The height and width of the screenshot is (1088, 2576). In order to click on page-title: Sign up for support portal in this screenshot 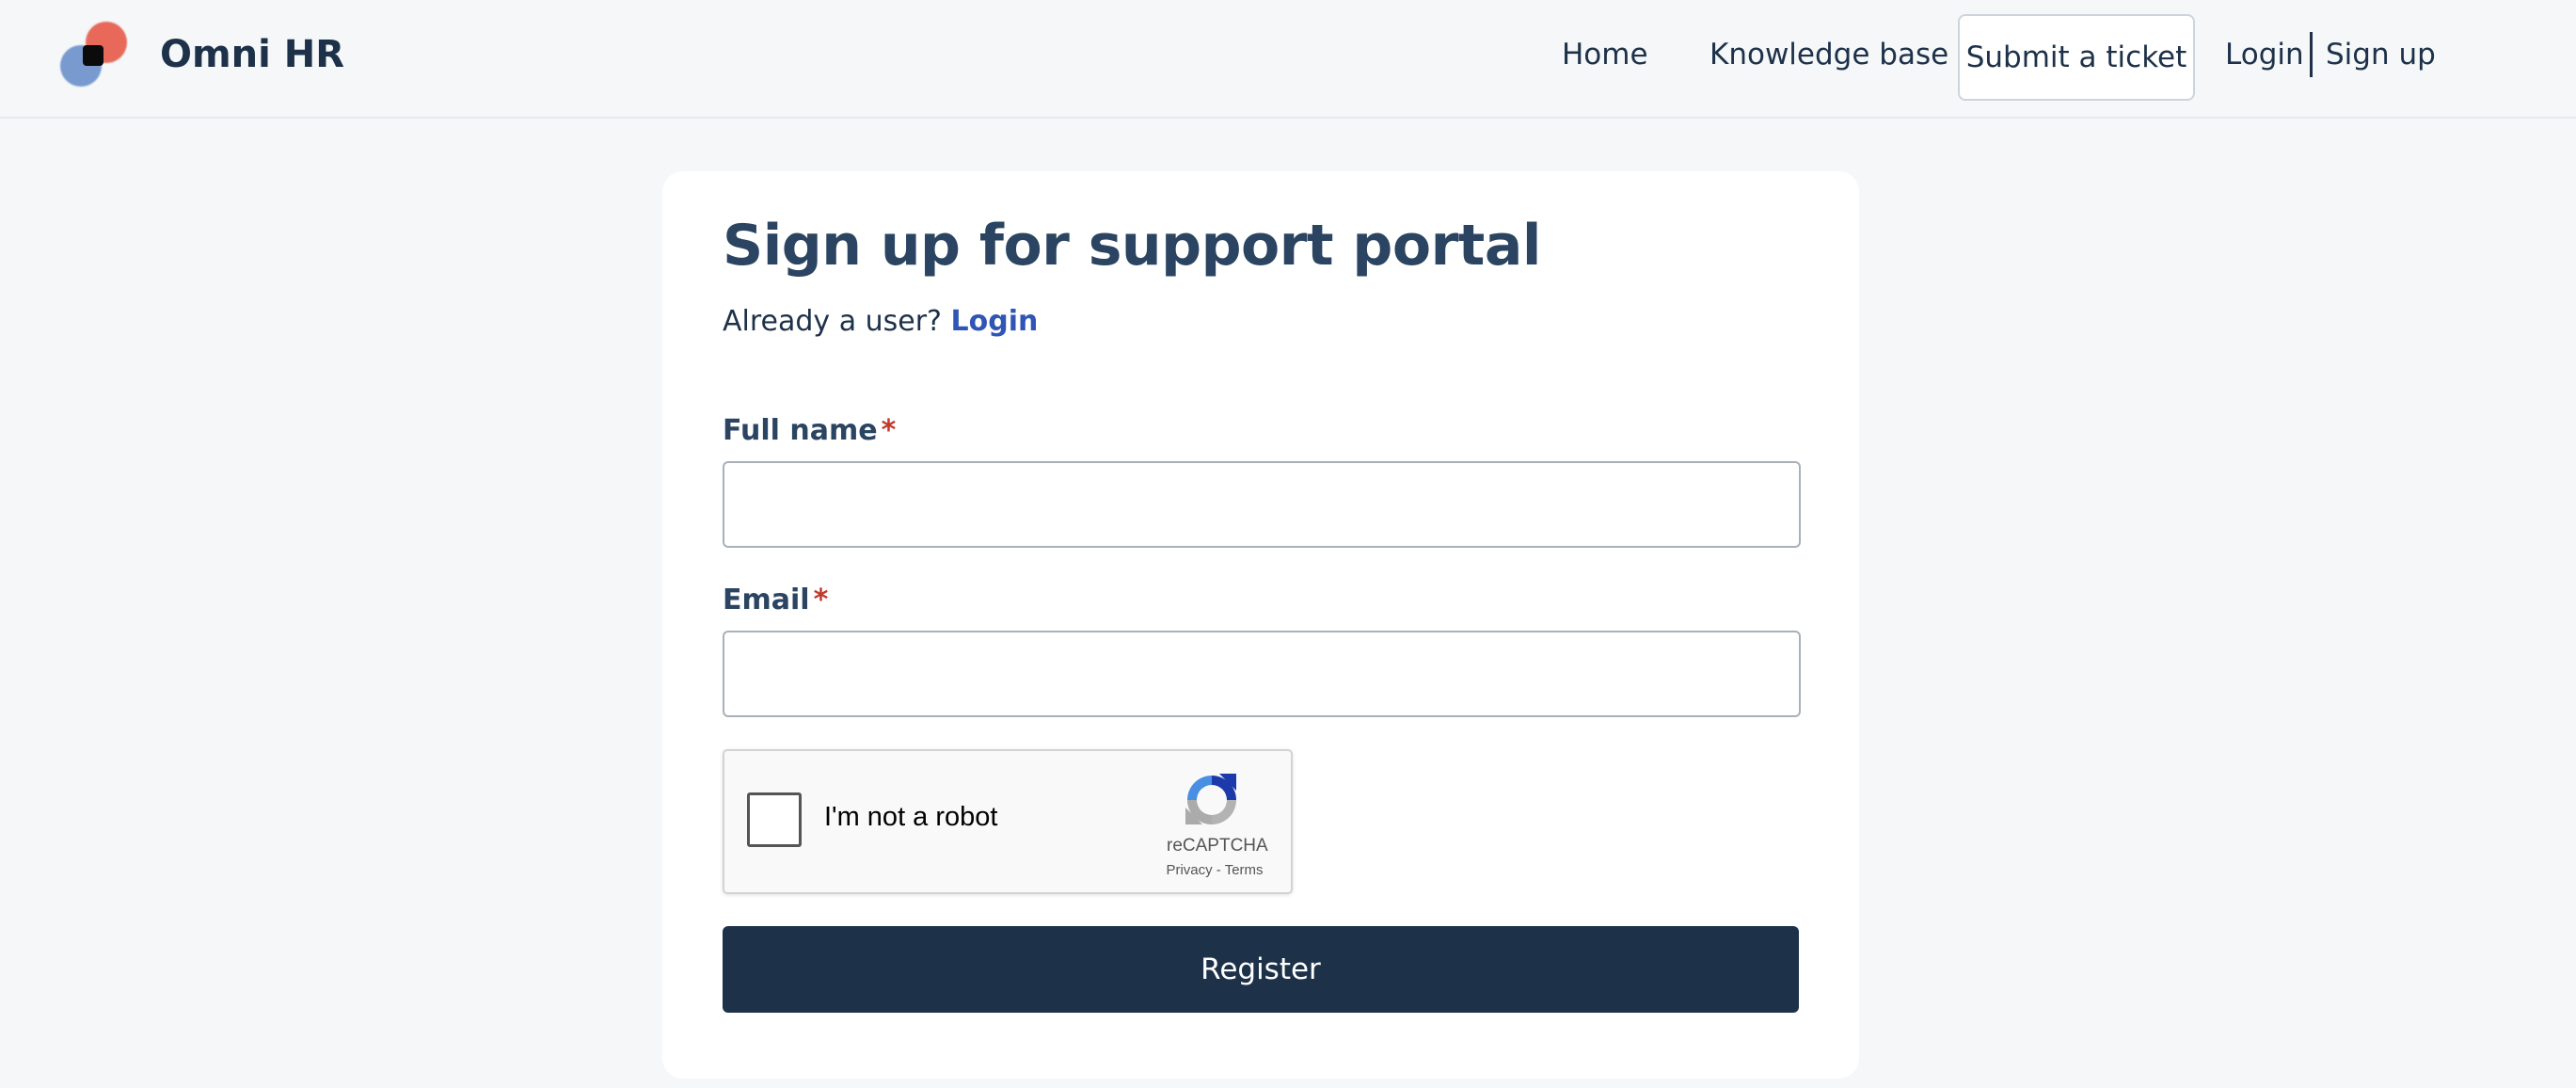, I will do `click(1132, 246)`.